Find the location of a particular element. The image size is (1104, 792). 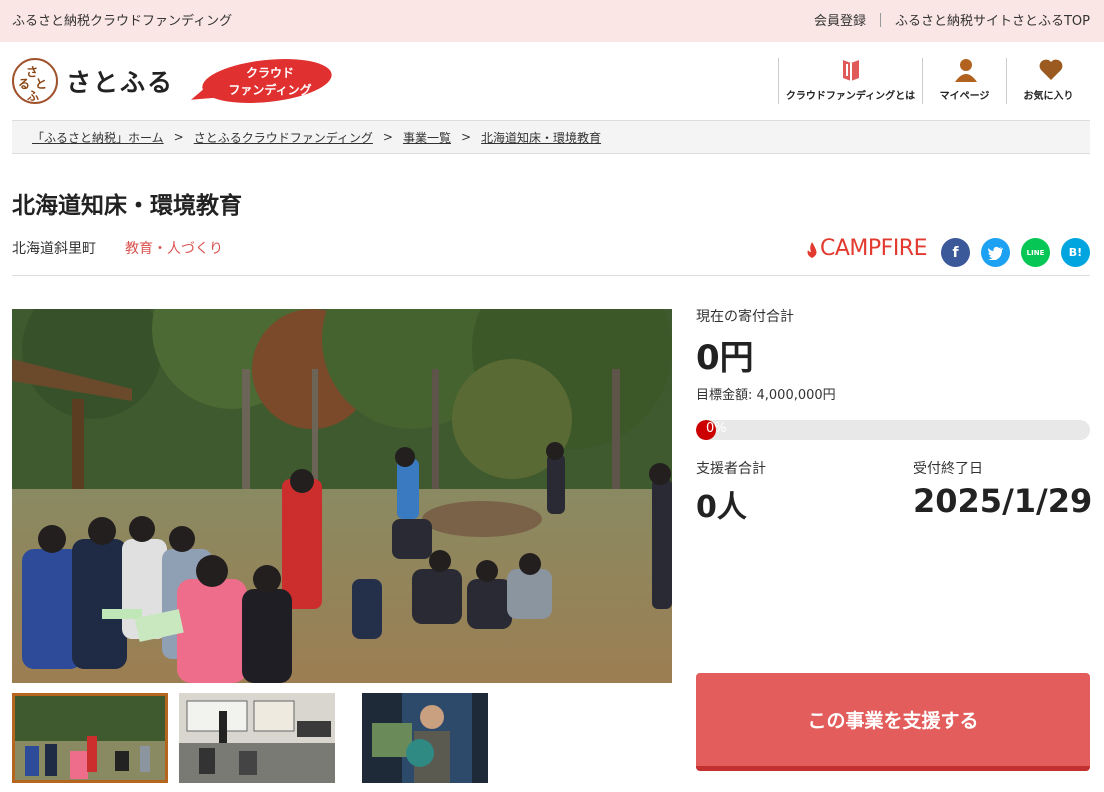

line-share-icon: LINE is located at coordinates (1035, 252).